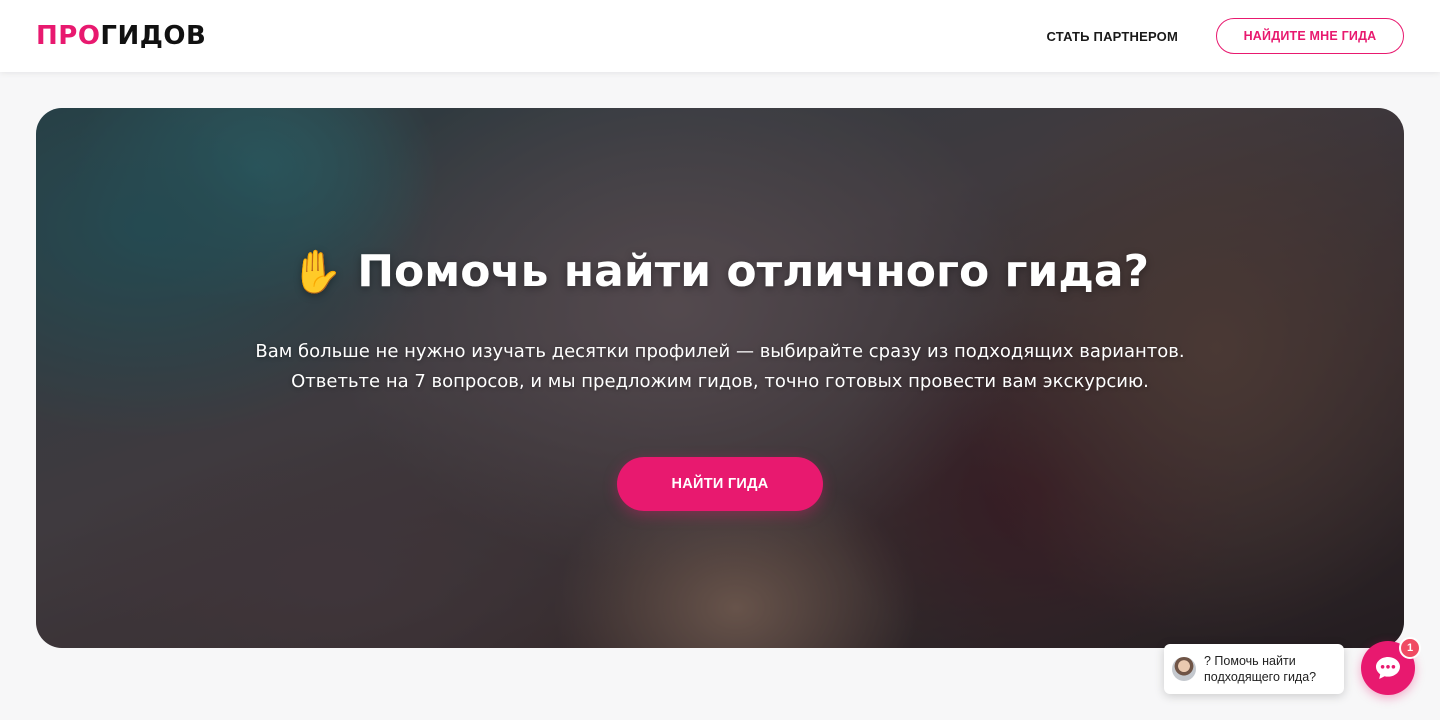 This screenshot has width=1440, height=720. Describe the element at coordinates (68, 36) in the screenshot. I see `logo-pro: ПРО` at that location.